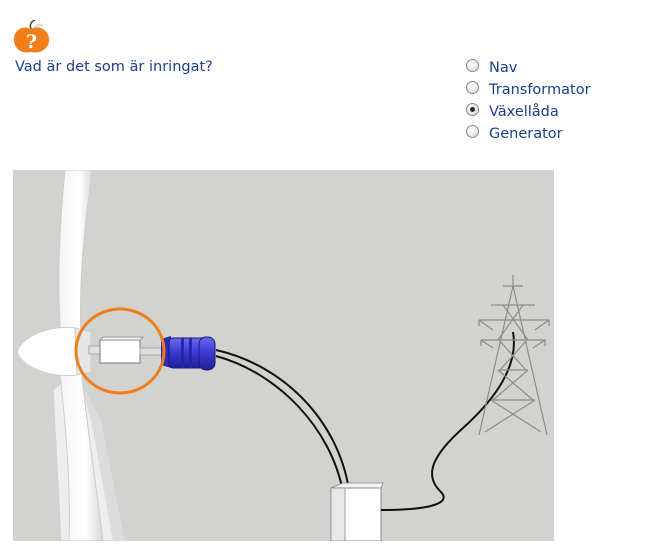 The width and height of the screenshot is (647, 551). I want to click on option-nav: Nav, so click(528, 68).